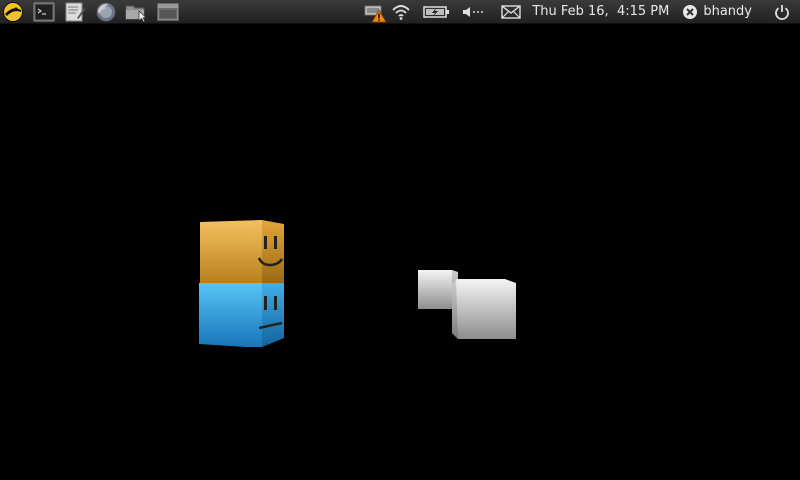 The image size is (800, 480). I want to click on mail-icon, so click(511, 11).